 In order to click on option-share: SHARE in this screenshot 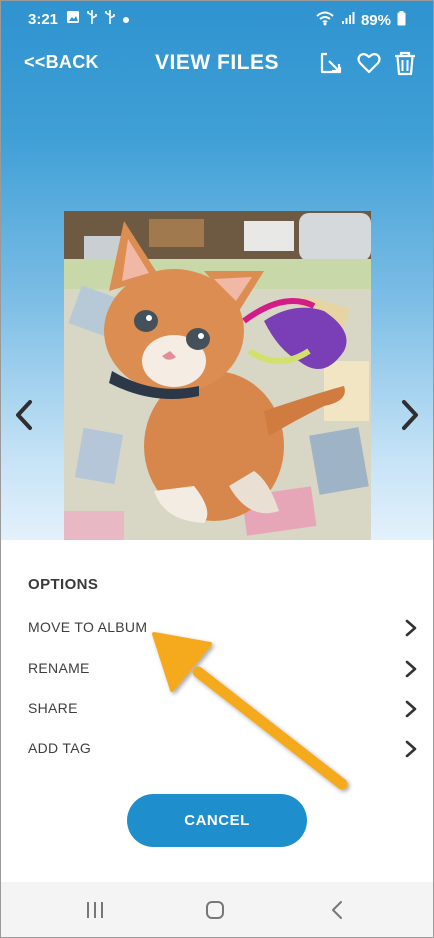, I will do `click(217, 709)`.